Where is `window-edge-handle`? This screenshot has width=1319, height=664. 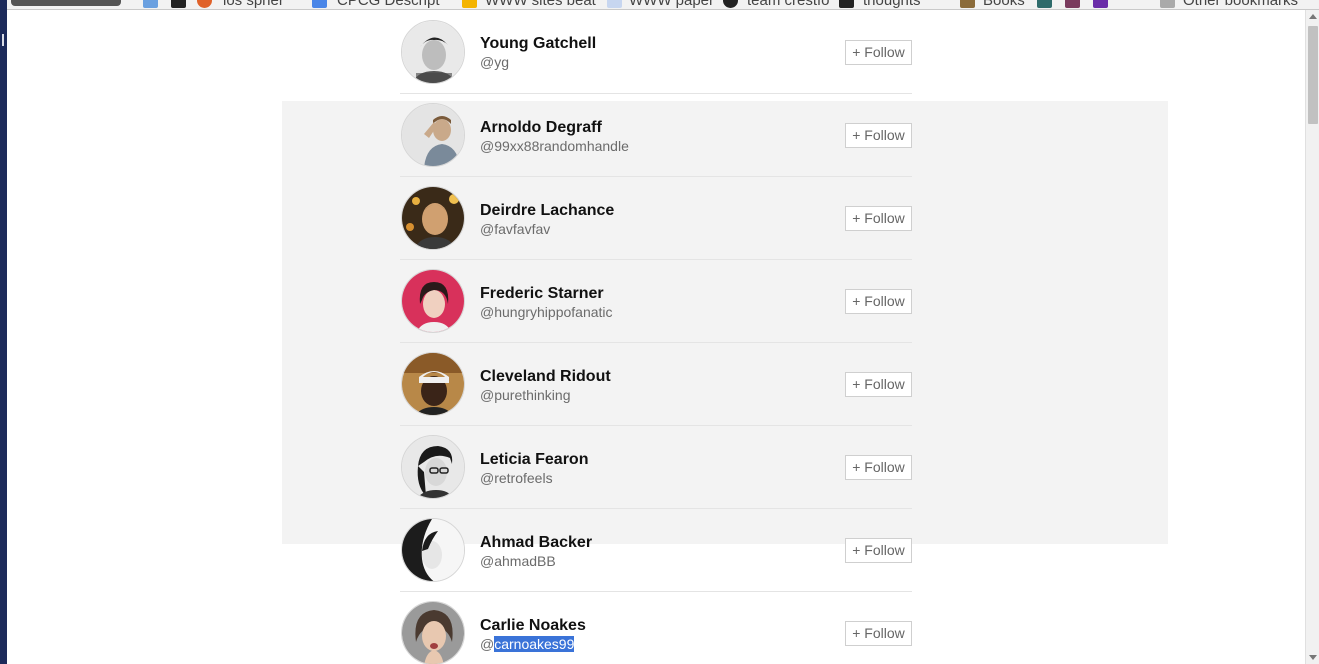
window-edge-handle is located at coordinates (3, 40).